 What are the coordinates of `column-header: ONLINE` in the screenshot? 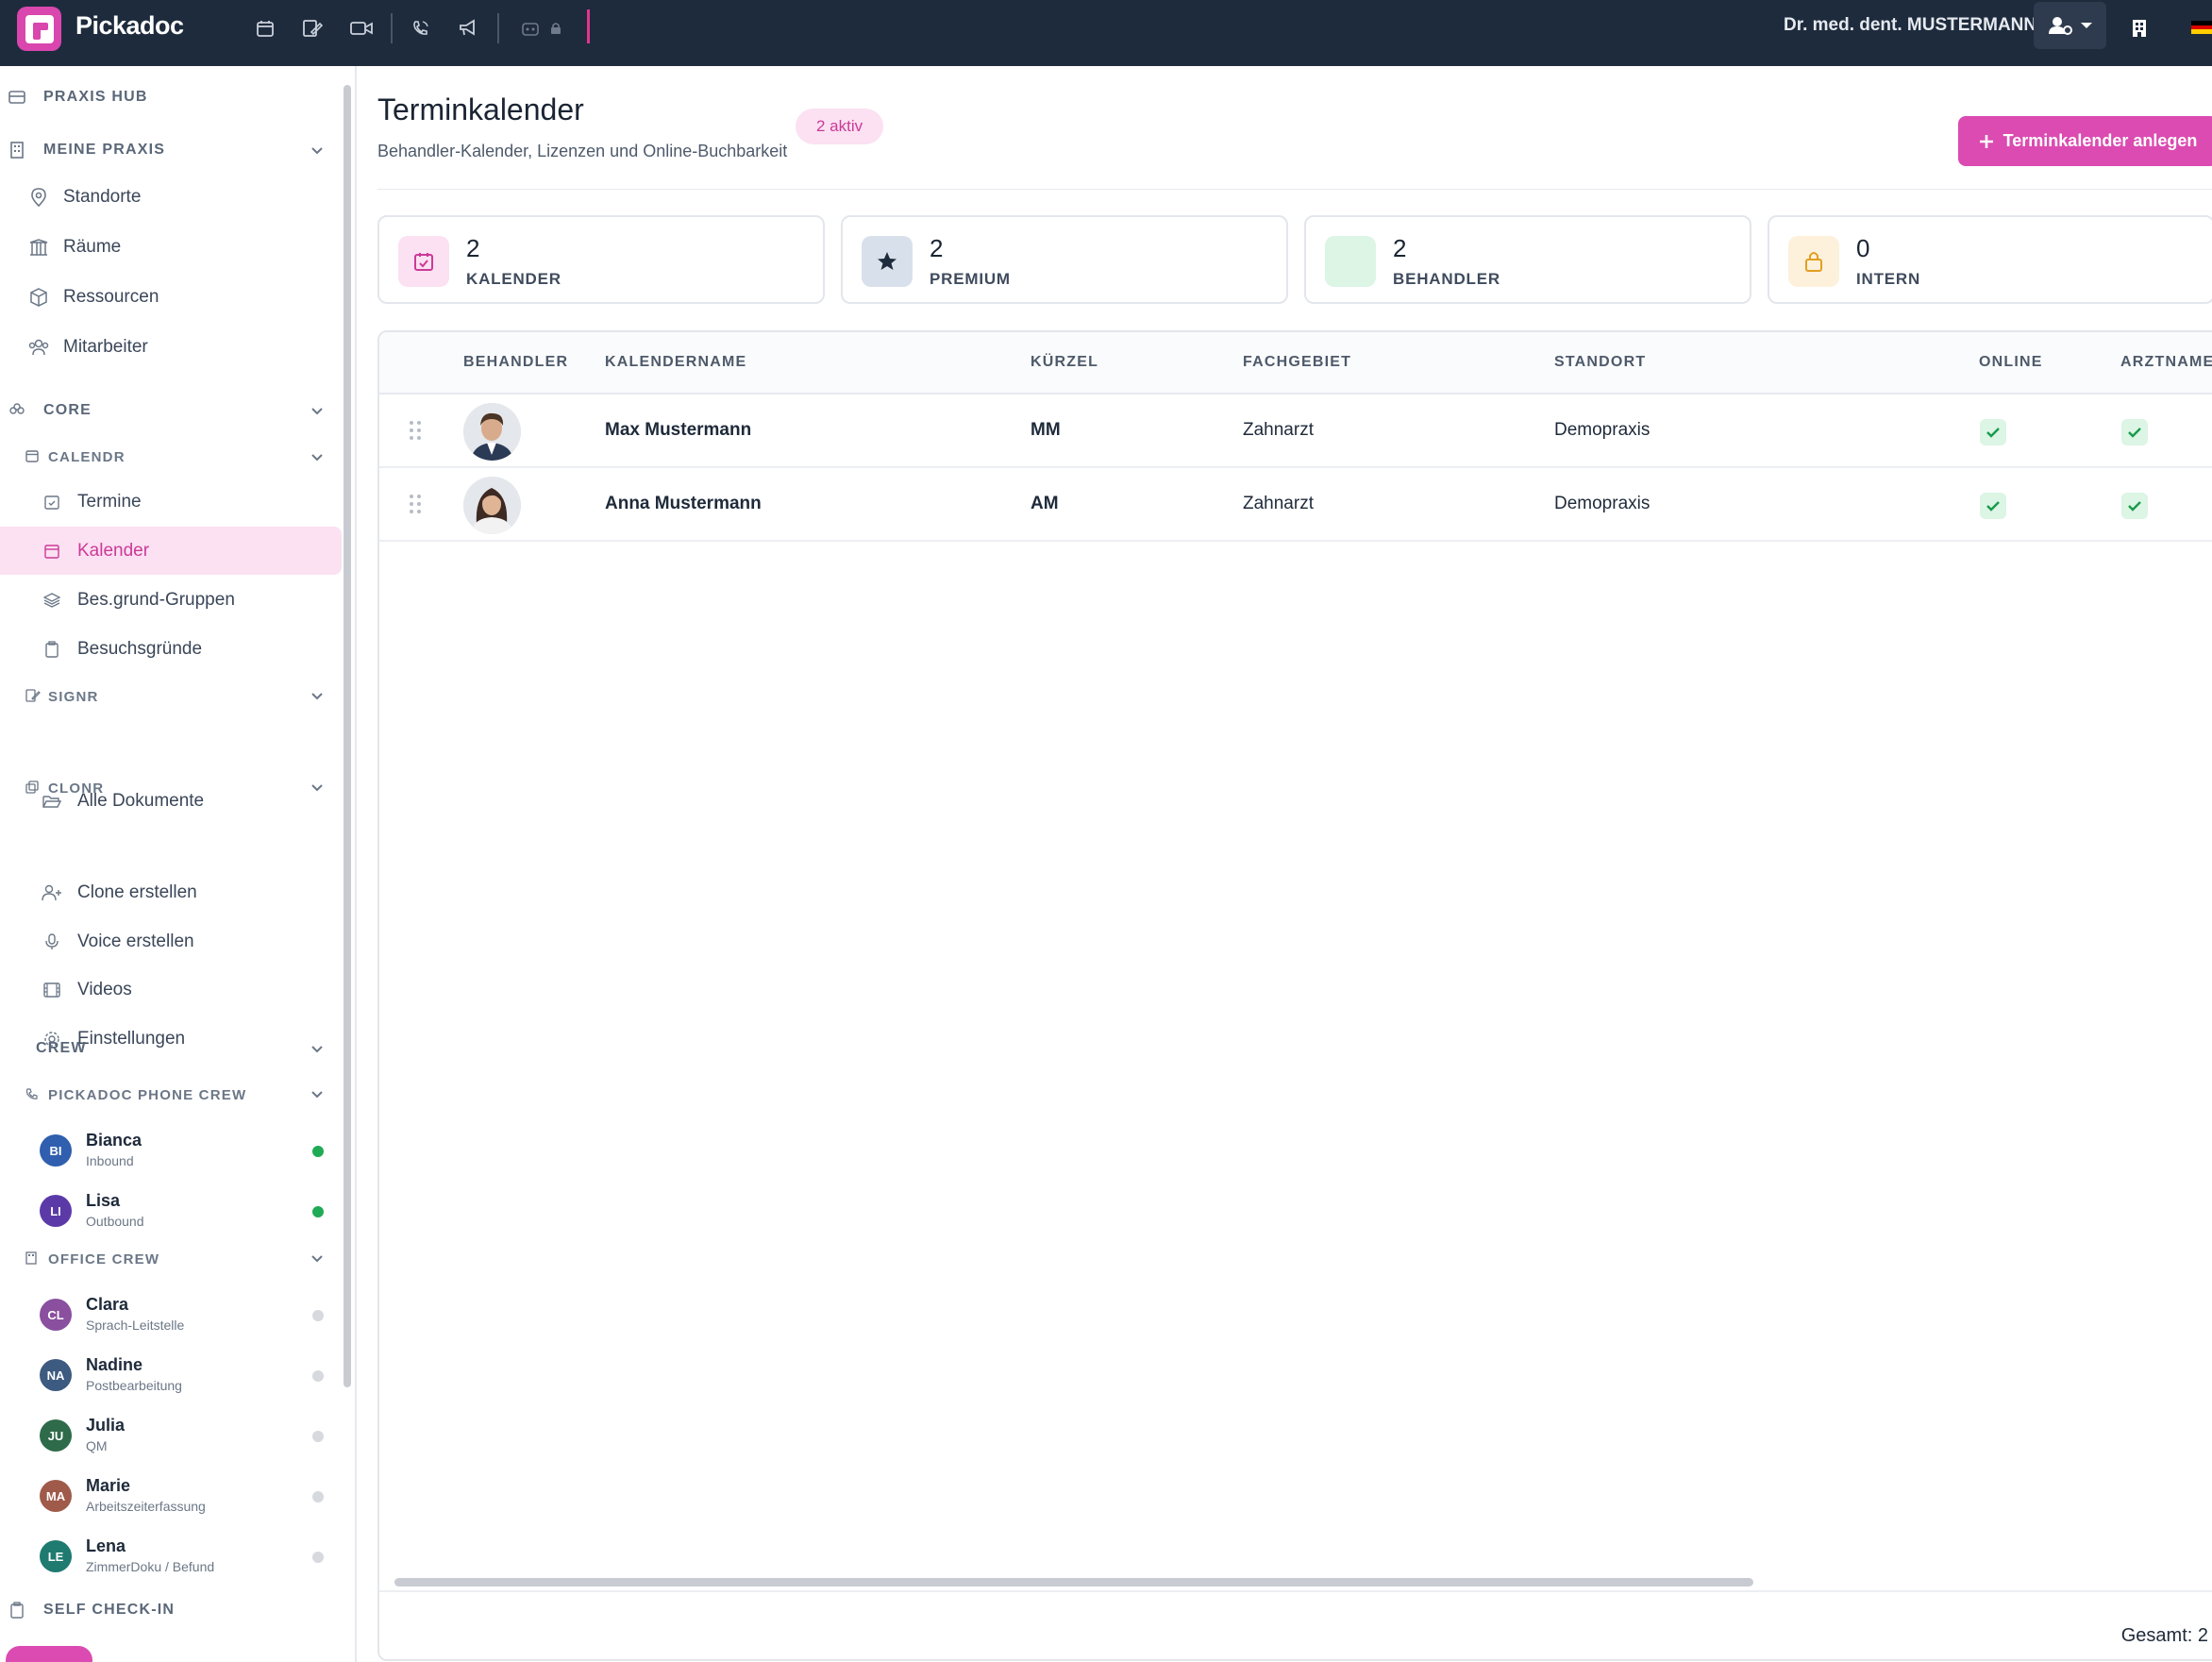 It's located at (2011, 362).